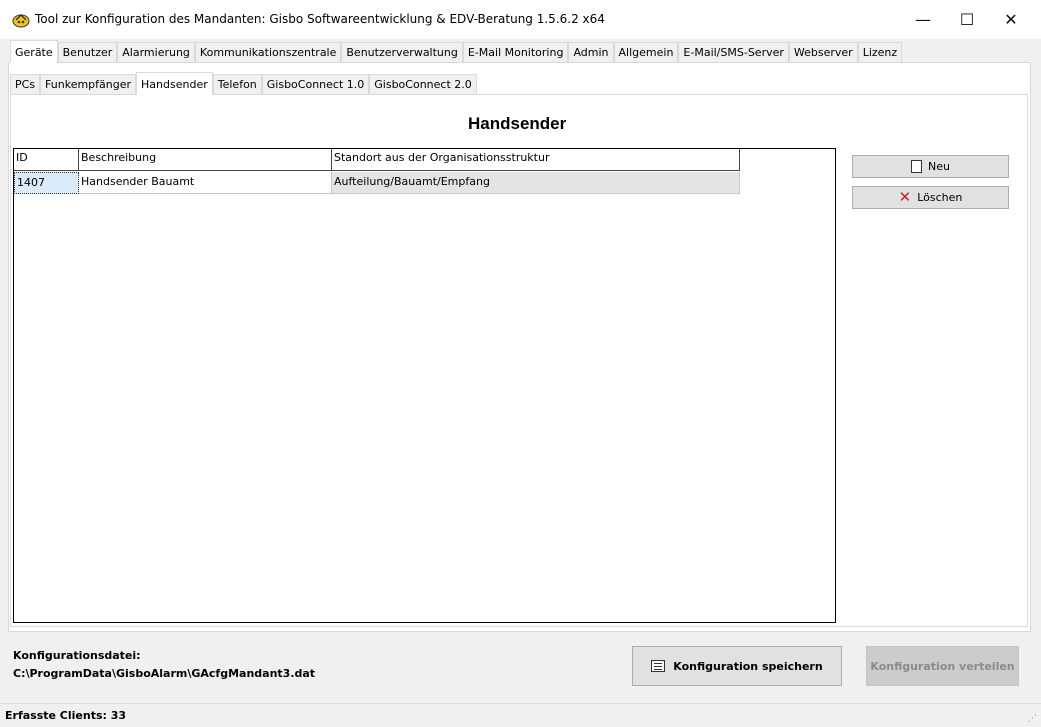 This screenshot has width=1041, height=727. I want to click on resize-grip-icon: ⋰, so click(1033, 719).